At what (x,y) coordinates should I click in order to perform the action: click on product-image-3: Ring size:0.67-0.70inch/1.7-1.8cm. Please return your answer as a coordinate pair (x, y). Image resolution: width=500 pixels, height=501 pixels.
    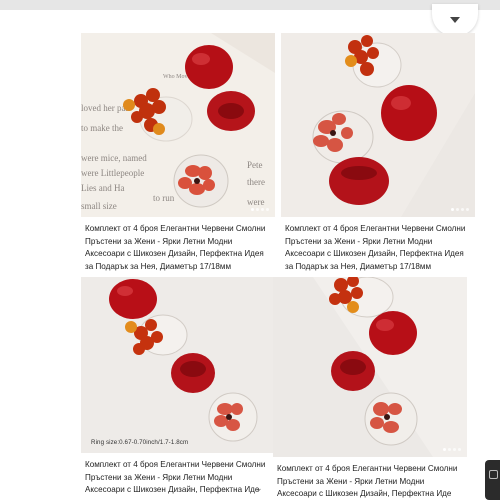
    Looking at the image, I should click on (178, 365).